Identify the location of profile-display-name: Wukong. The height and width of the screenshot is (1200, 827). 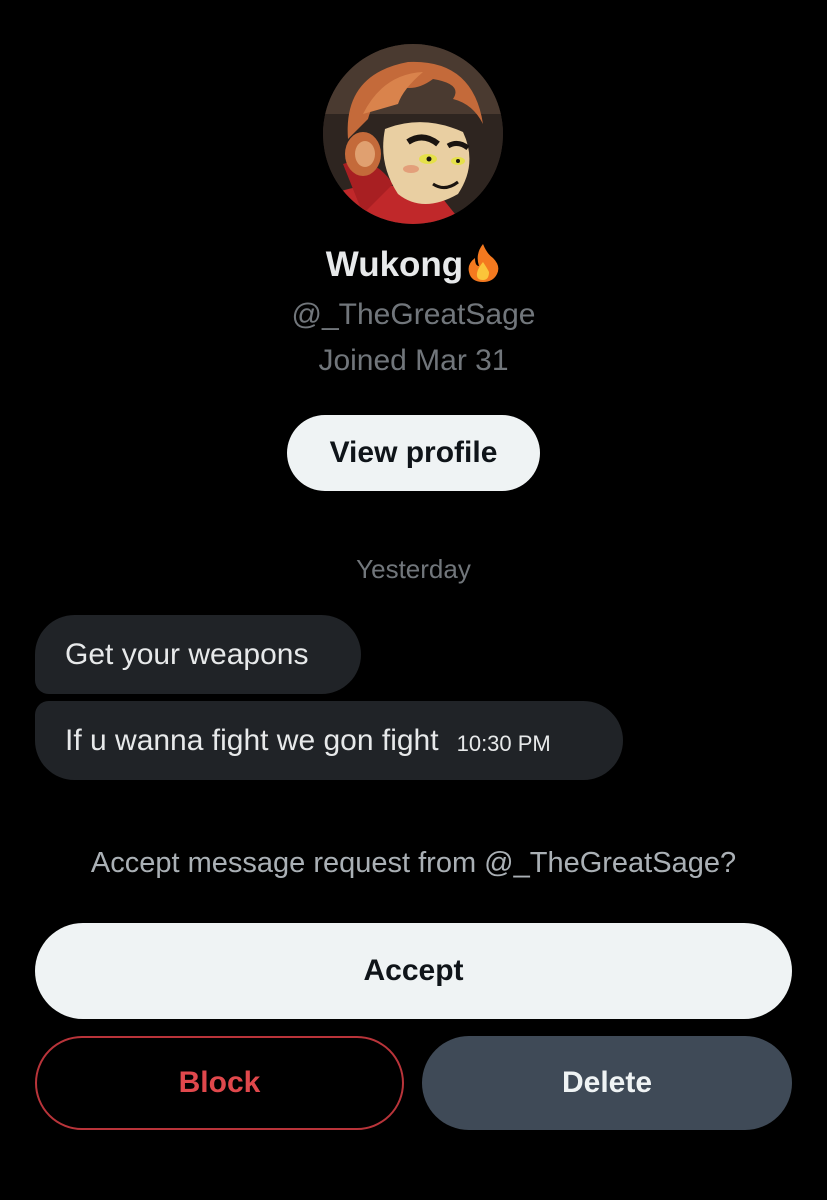
(413, 265).